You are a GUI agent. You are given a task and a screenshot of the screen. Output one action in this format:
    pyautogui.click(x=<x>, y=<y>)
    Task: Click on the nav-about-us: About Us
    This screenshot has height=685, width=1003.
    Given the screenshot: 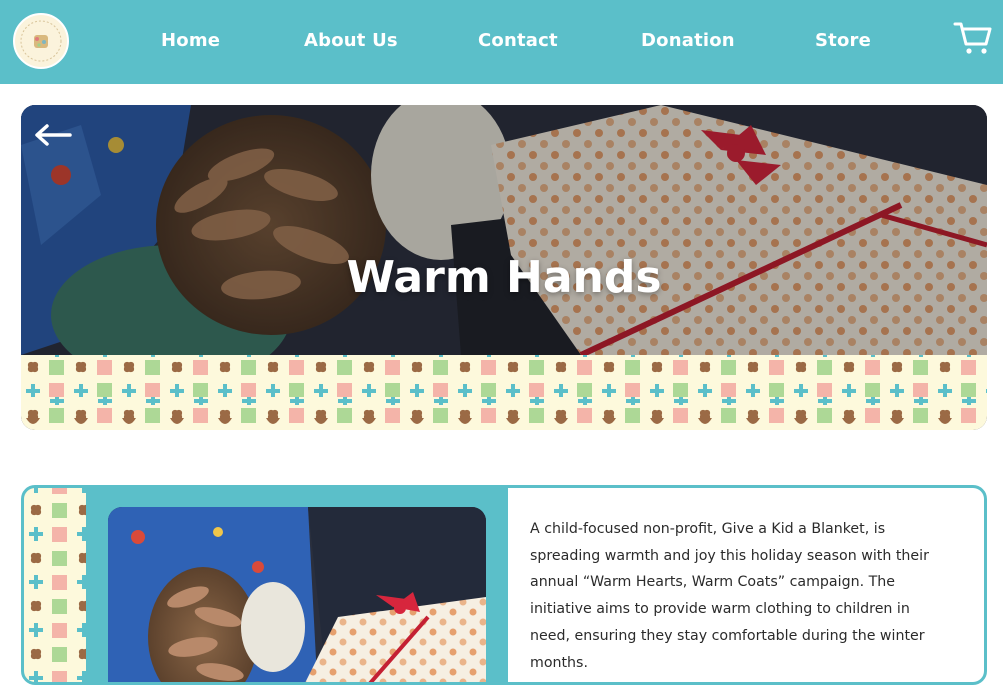 What is the action you would take?
    pyautogui.click(x=351, y=40)
    